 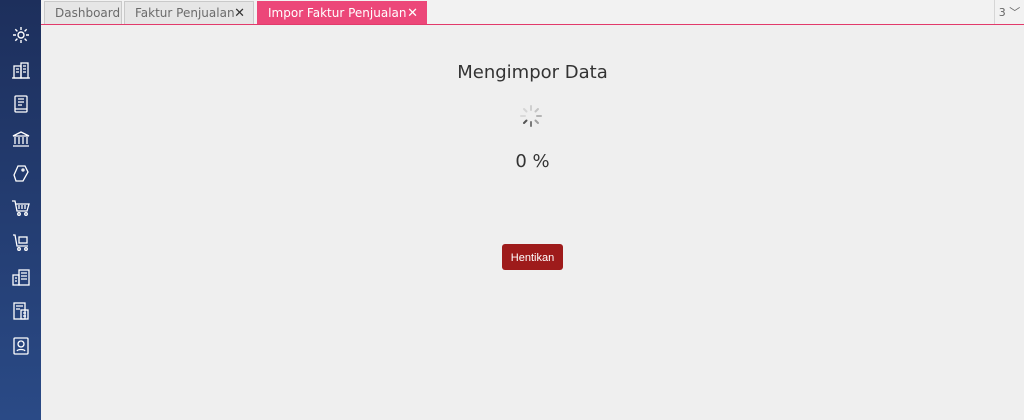 I want to click on tab-label: Faktur Penjualan, so click(x=185, y=13).